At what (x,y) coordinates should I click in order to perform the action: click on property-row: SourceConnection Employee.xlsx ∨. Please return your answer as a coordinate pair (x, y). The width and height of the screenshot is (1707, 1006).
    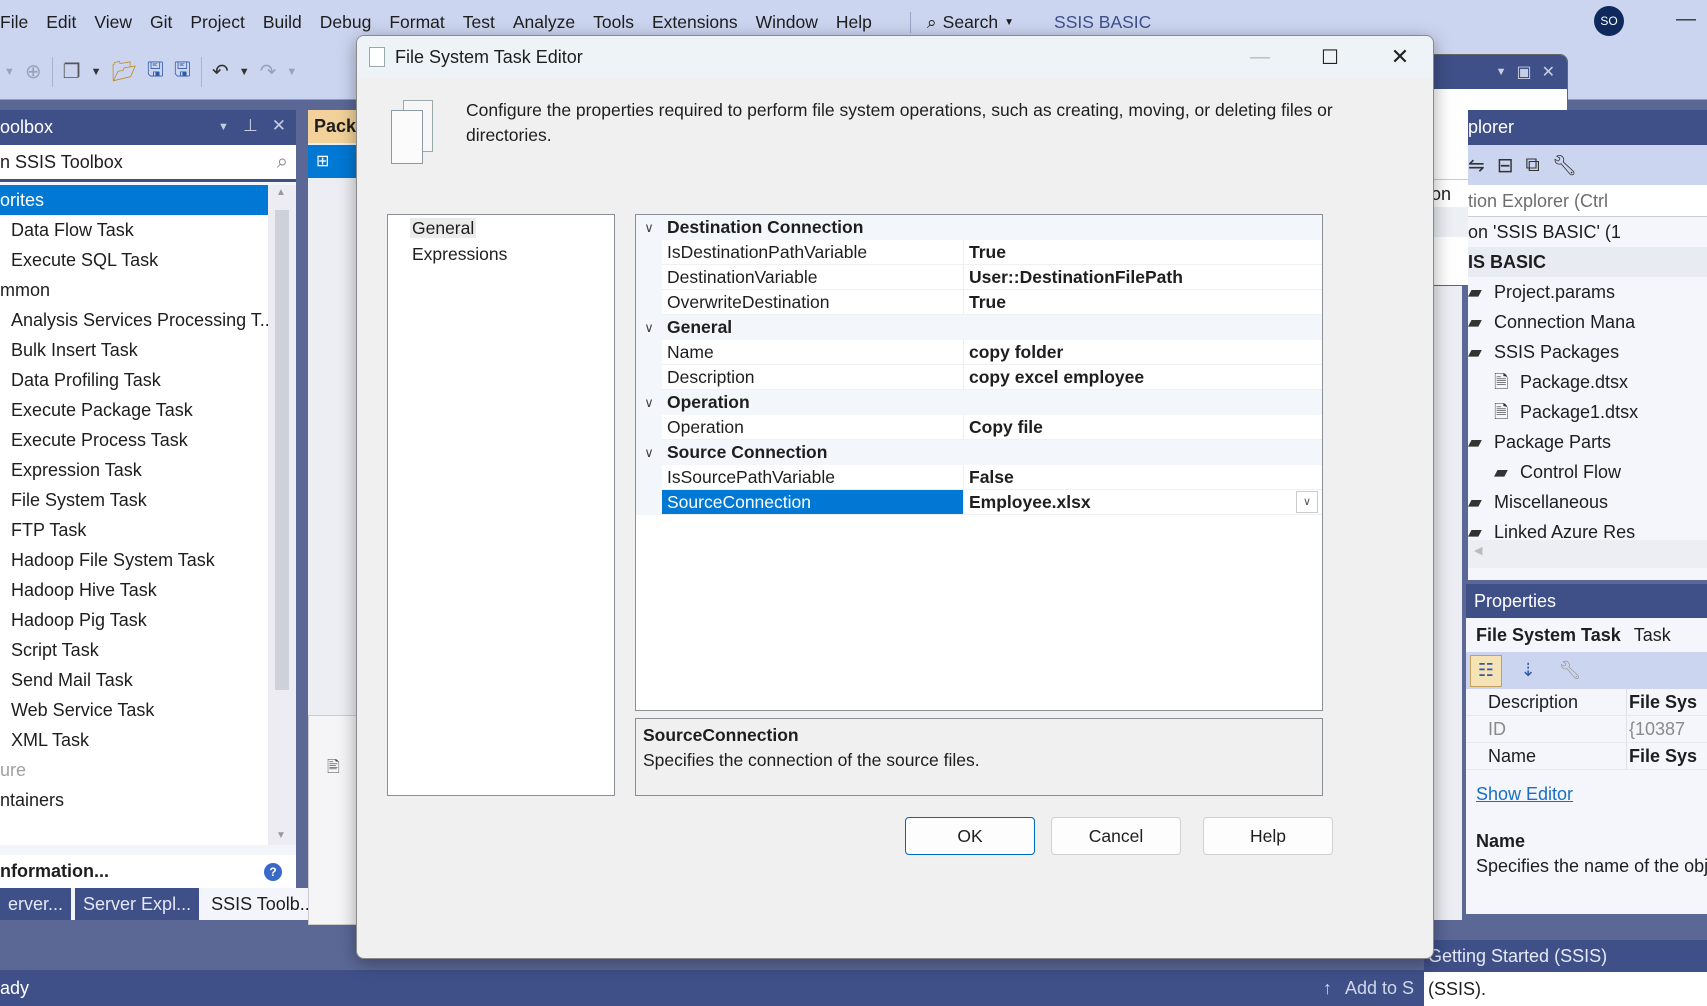
    Looking at the image, I should click on (979, 502).